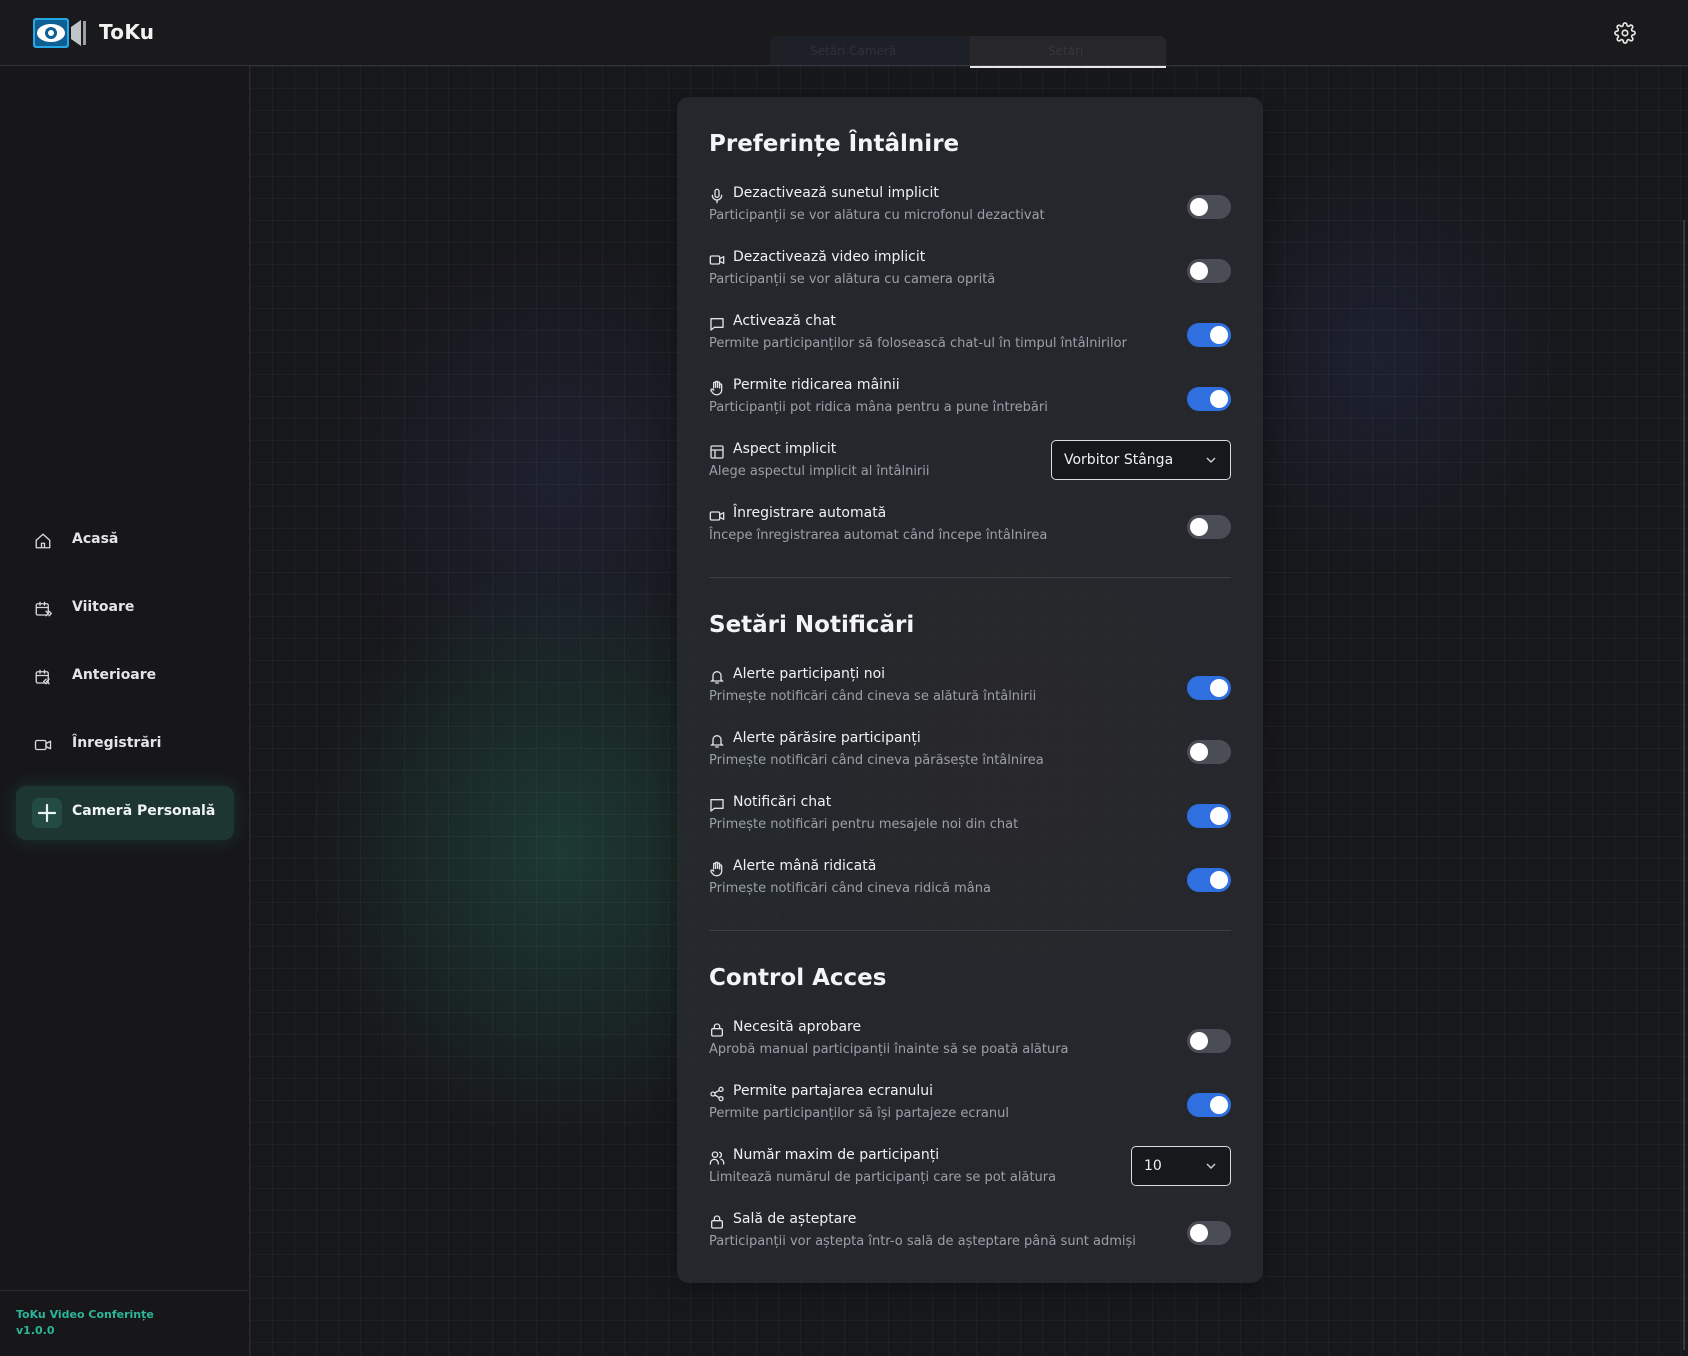 Image resolution: width=1688 pixels, height=1356 pixels. I want to click on sidebar-item-previous: Anterioare, so click(125, 677).